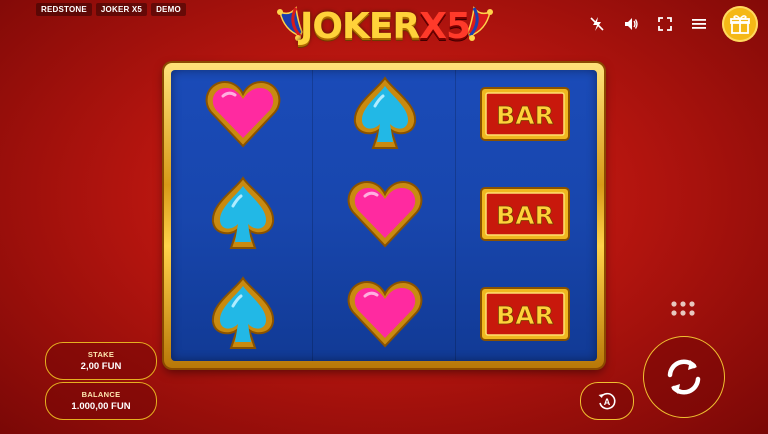 This screenshot has height=434, width=768. I want to click on autoplay-icon: A, so click(607, 401).